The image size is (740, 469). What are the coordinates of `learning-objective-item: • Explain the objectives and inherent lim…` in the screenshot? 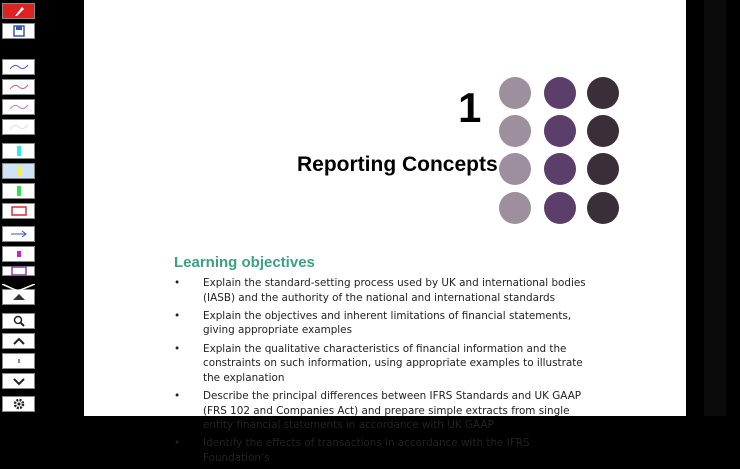 It's located at (384, 323).